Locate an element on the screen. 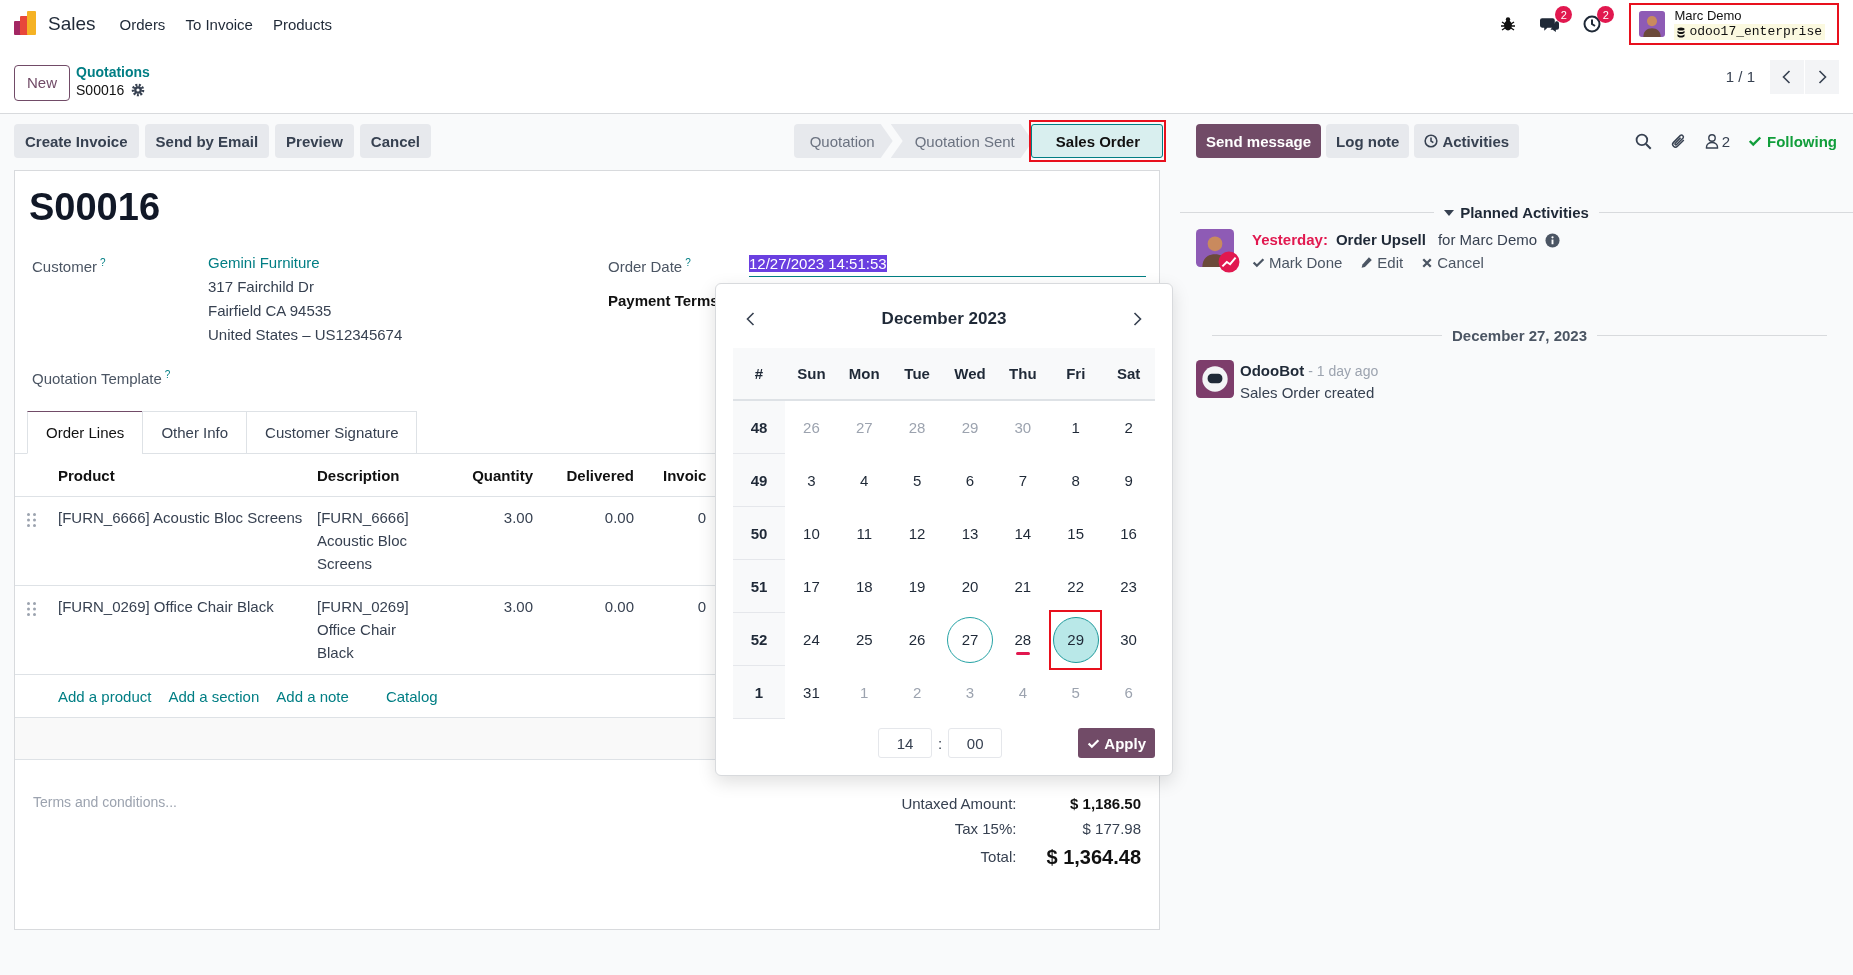 The image size is (1853, 975). search-icon is located at coordinates (1643, 141).